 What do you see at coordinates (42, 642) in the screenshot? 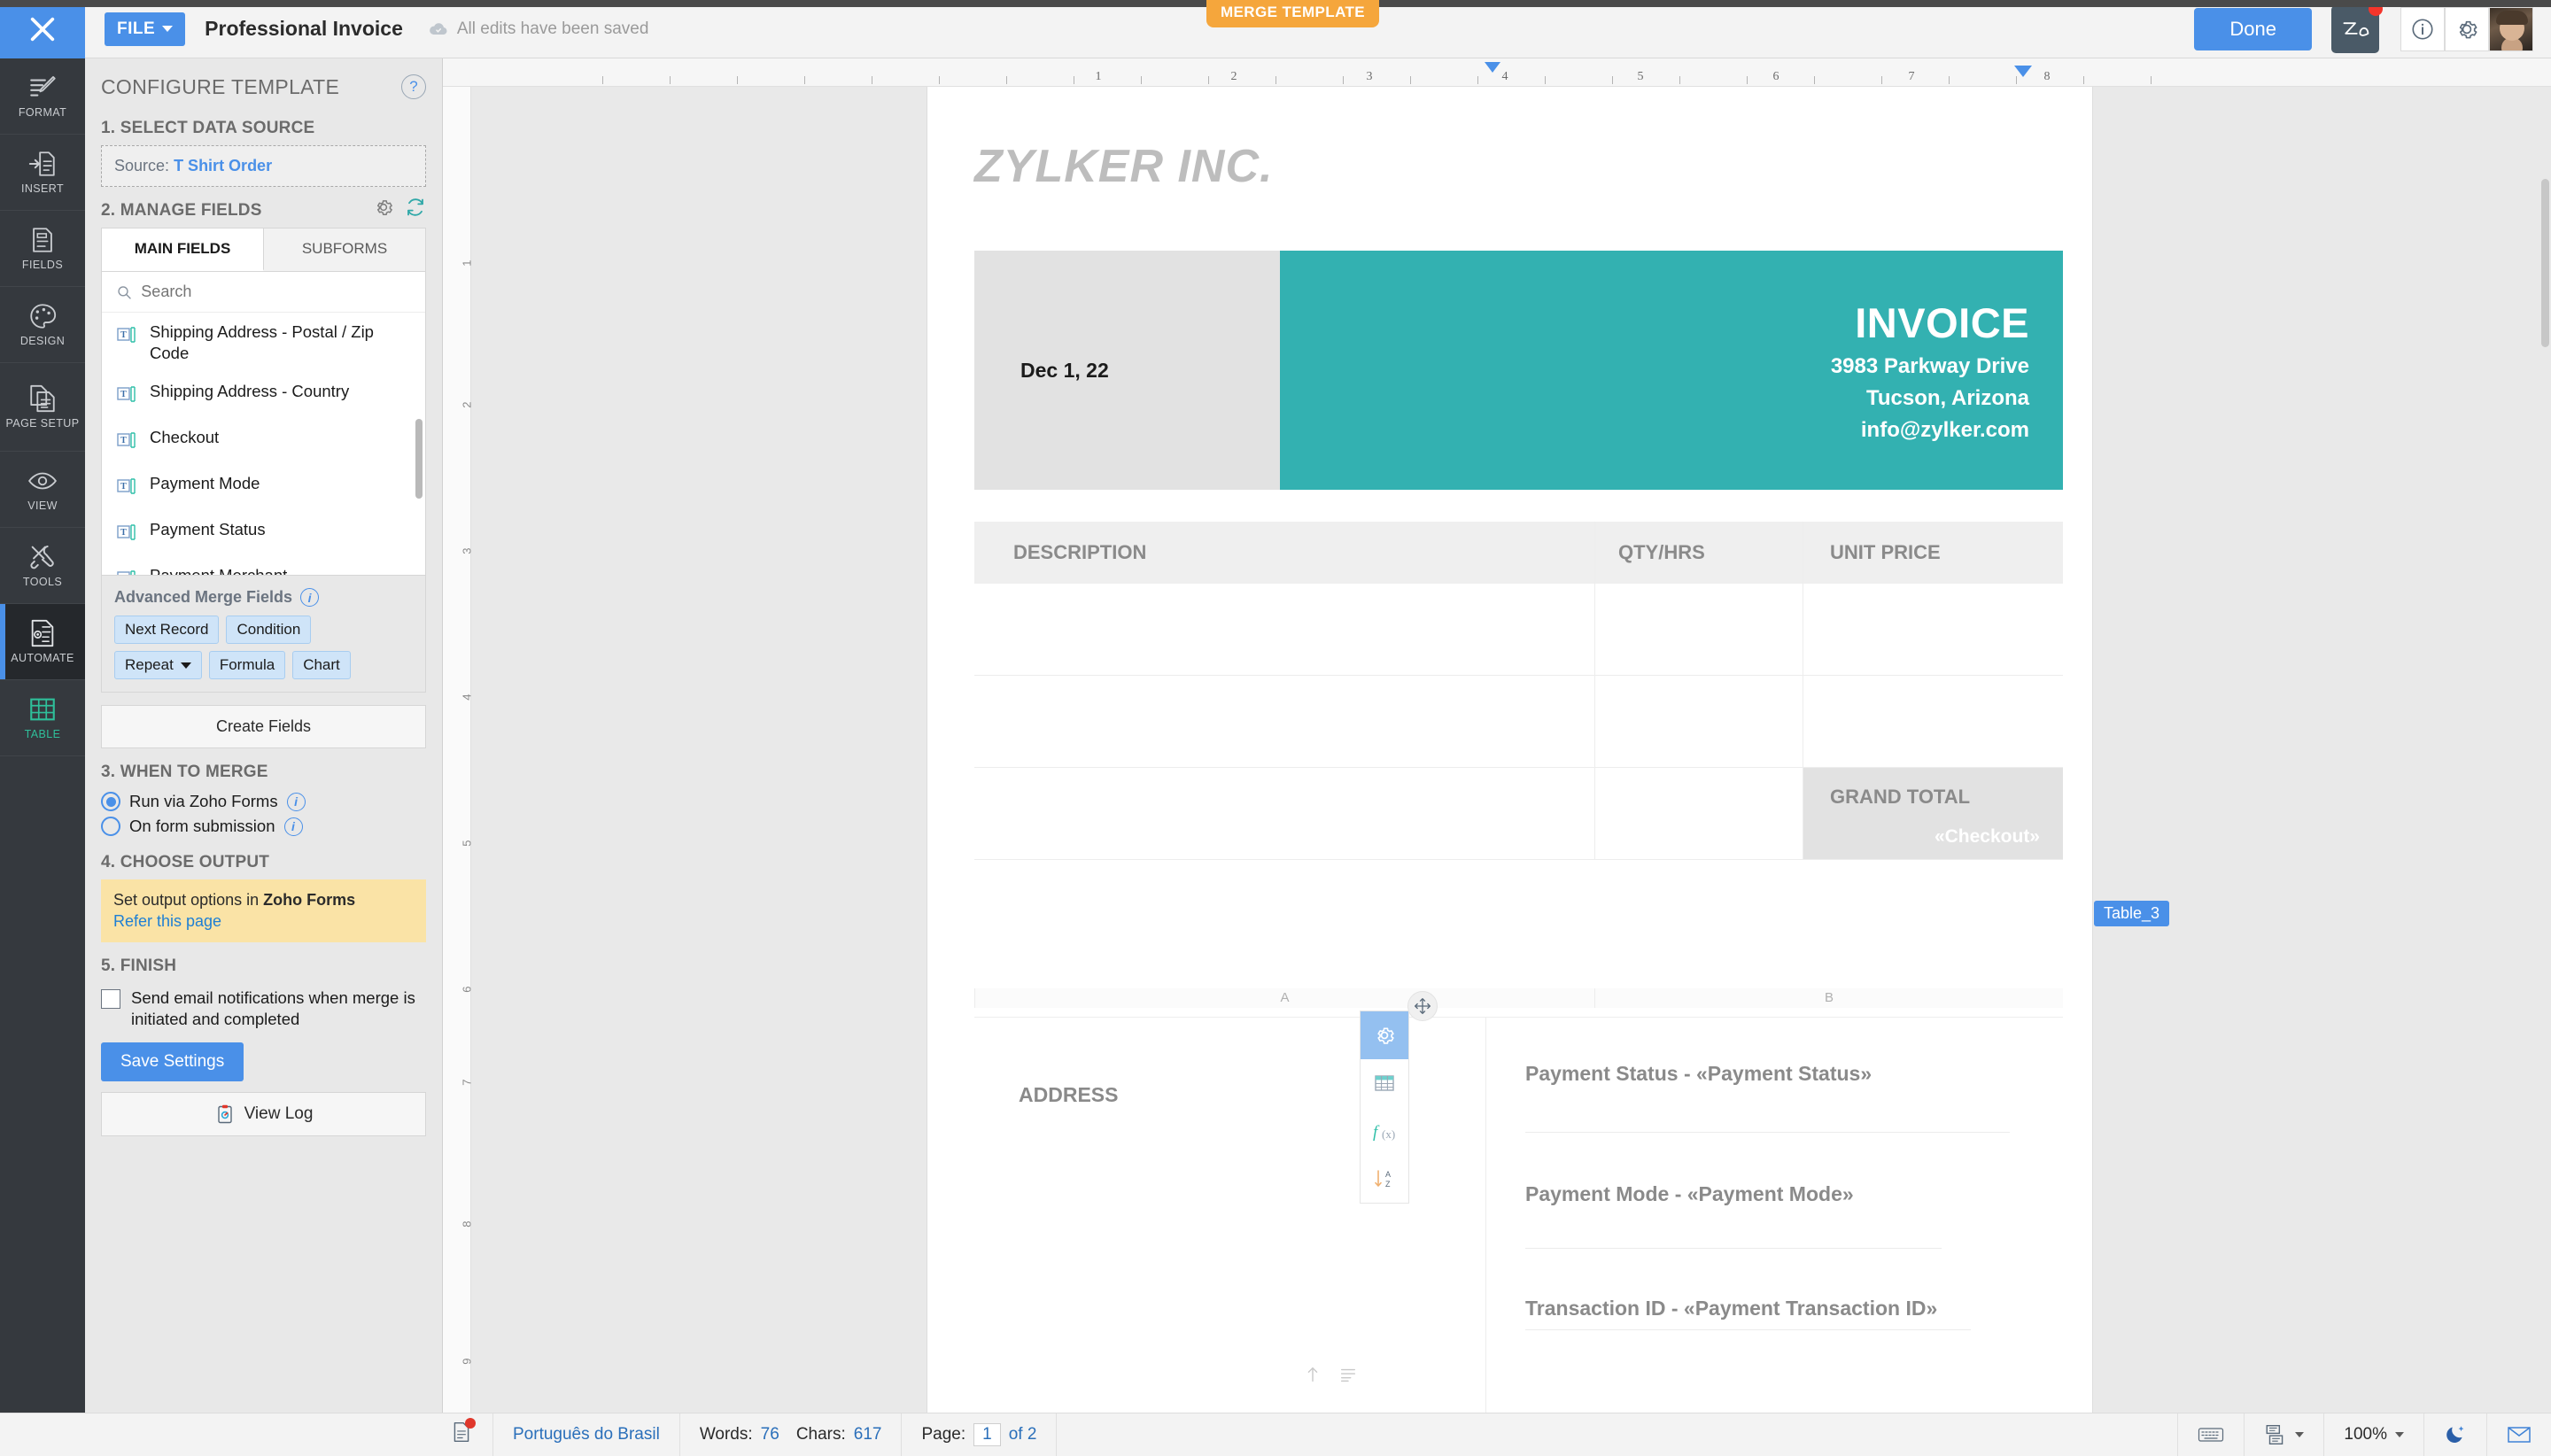
I see `sidebar-item-automate: AUTOMATE` at bounding box center [42, 642].